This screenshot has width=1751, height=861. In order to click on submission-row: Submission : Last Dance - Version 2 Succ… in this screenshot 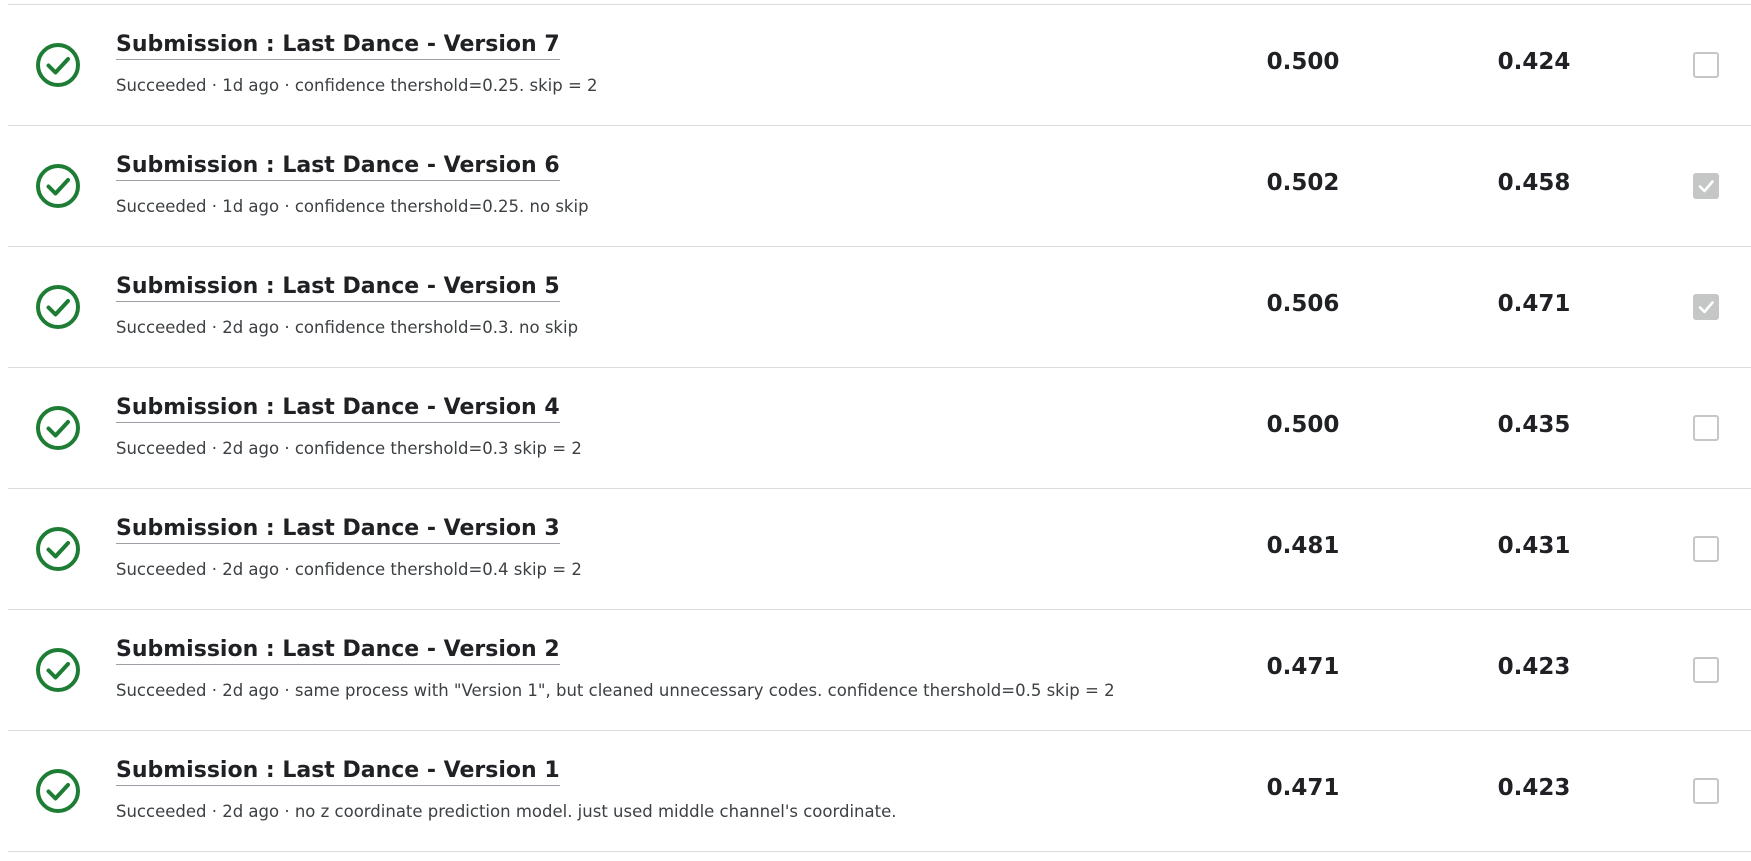, I will do `click(879, 670)`.